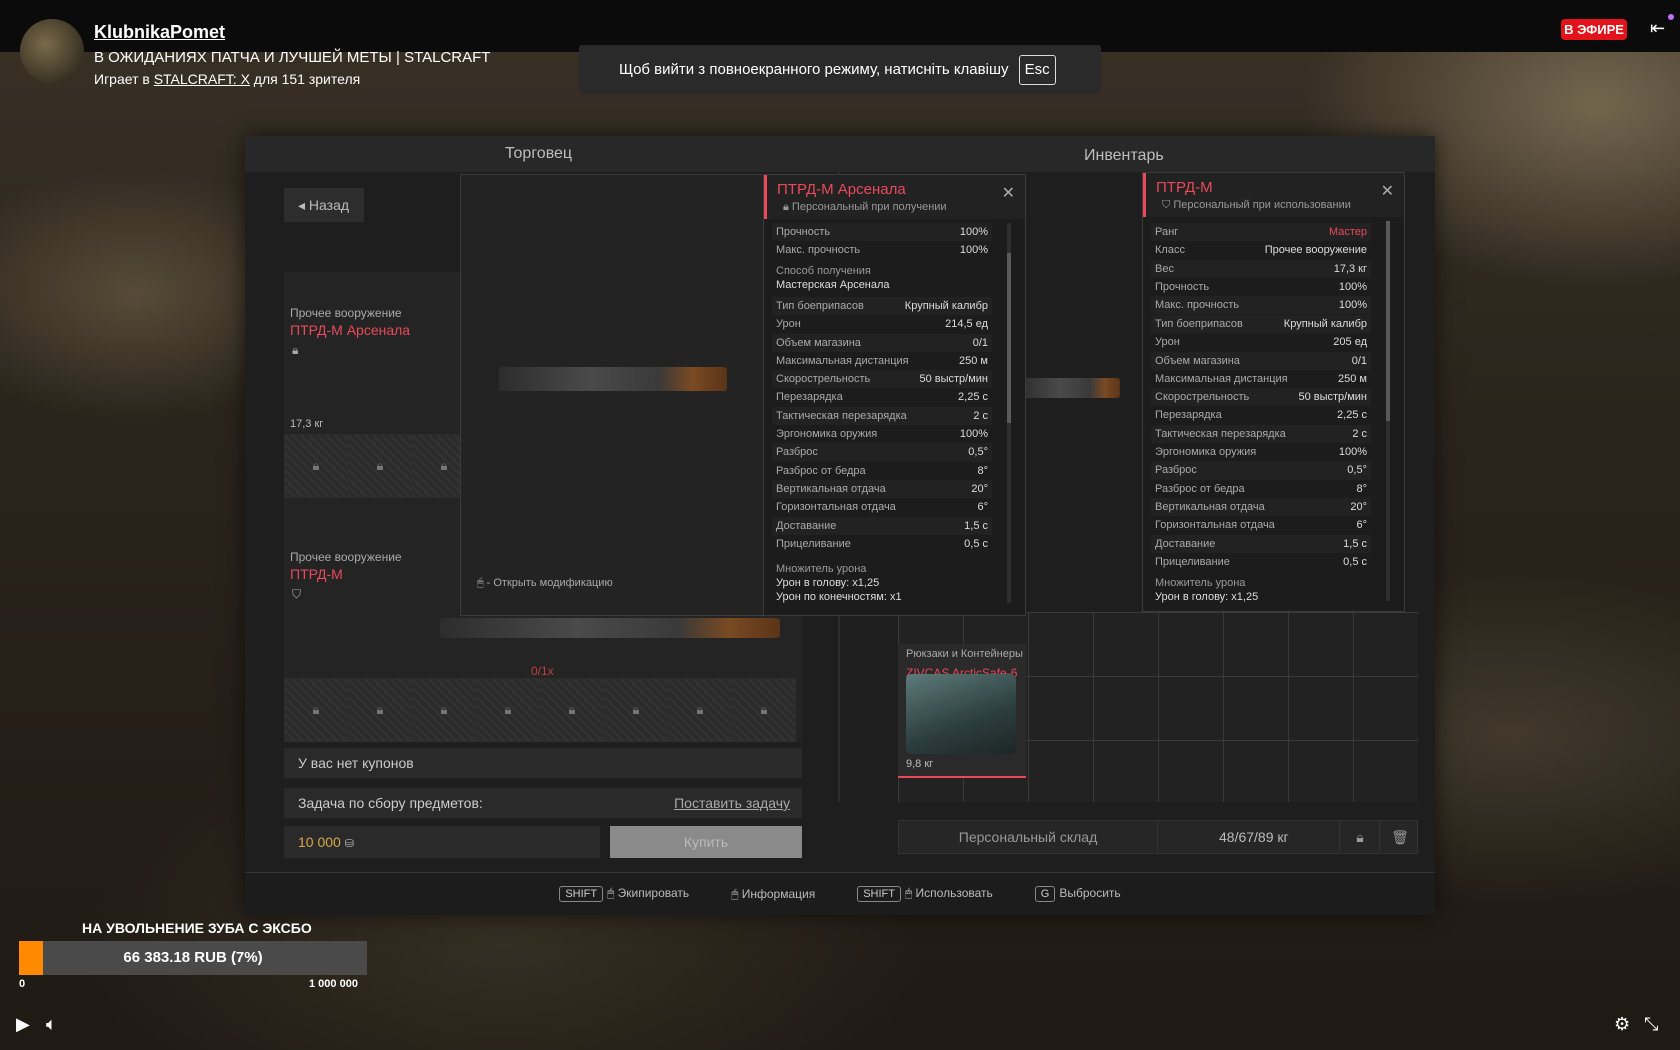 This screenshot has height=1050, width=1680. Describe the element at coordinates (1037, 70) in the screenshot. I see `esc-key: Esc` at that location.